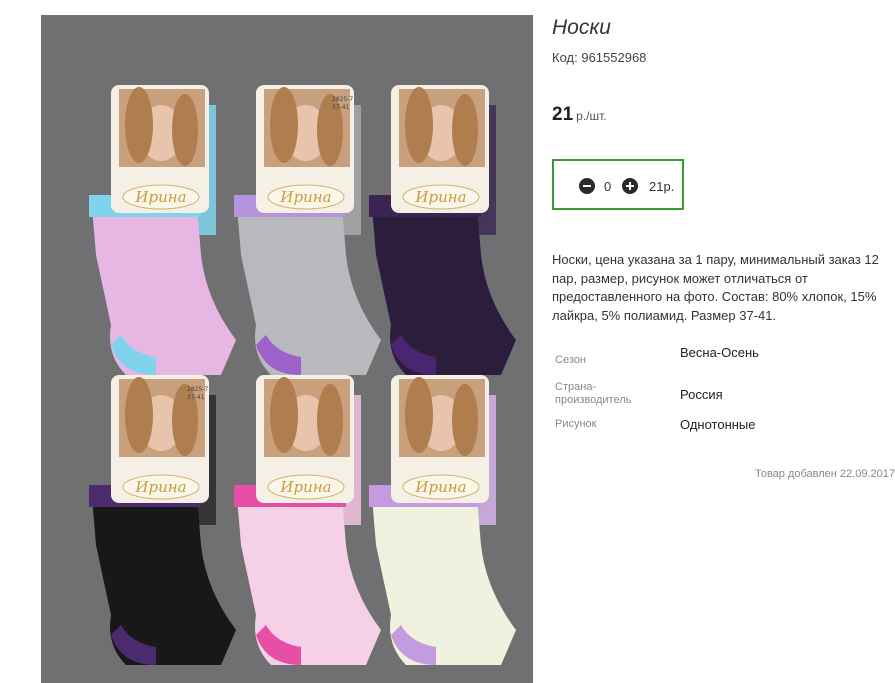 The width and height of the screenshot is (895, 683). Describe the element at coordinates (581, 27) in the screenshot. I see `product-title: Носки` at that location.